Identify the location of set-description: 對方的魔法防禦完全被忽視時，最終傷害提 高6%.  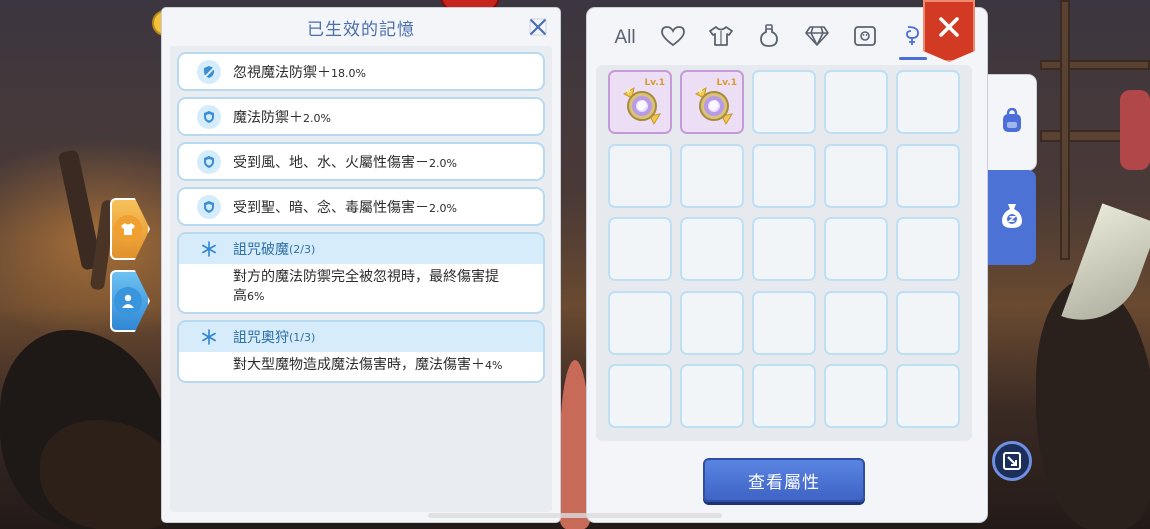
(361, 288).